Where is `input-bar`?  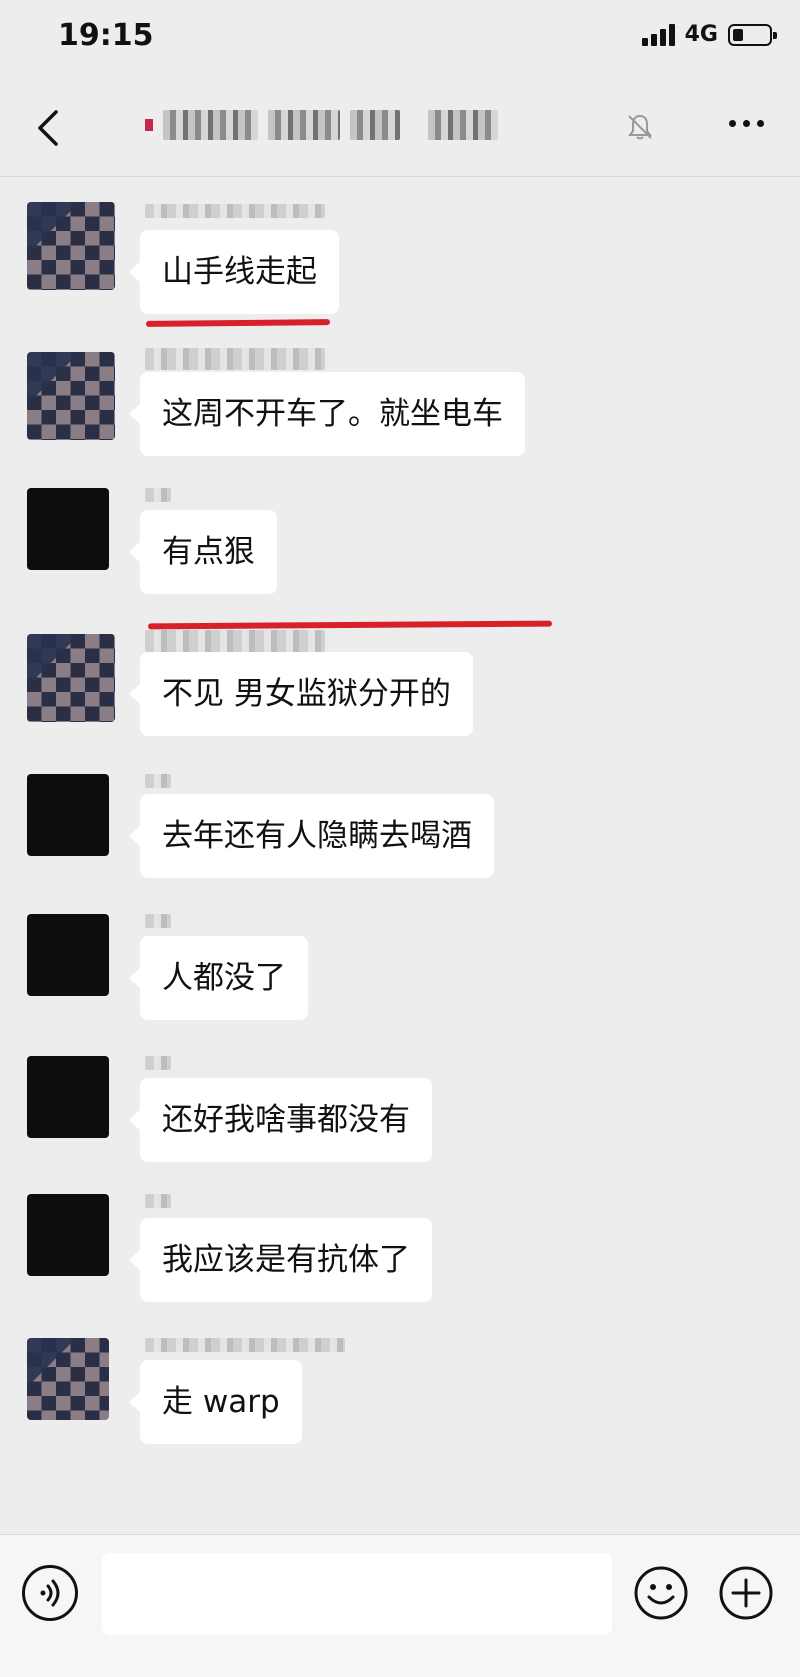
input-bar is located at coordinates (400, 1605).